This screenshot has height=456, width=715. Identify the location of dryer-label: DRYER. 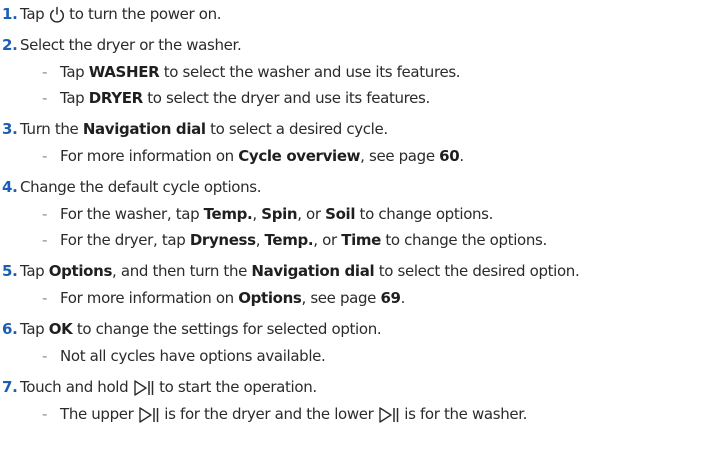
(115, 98).